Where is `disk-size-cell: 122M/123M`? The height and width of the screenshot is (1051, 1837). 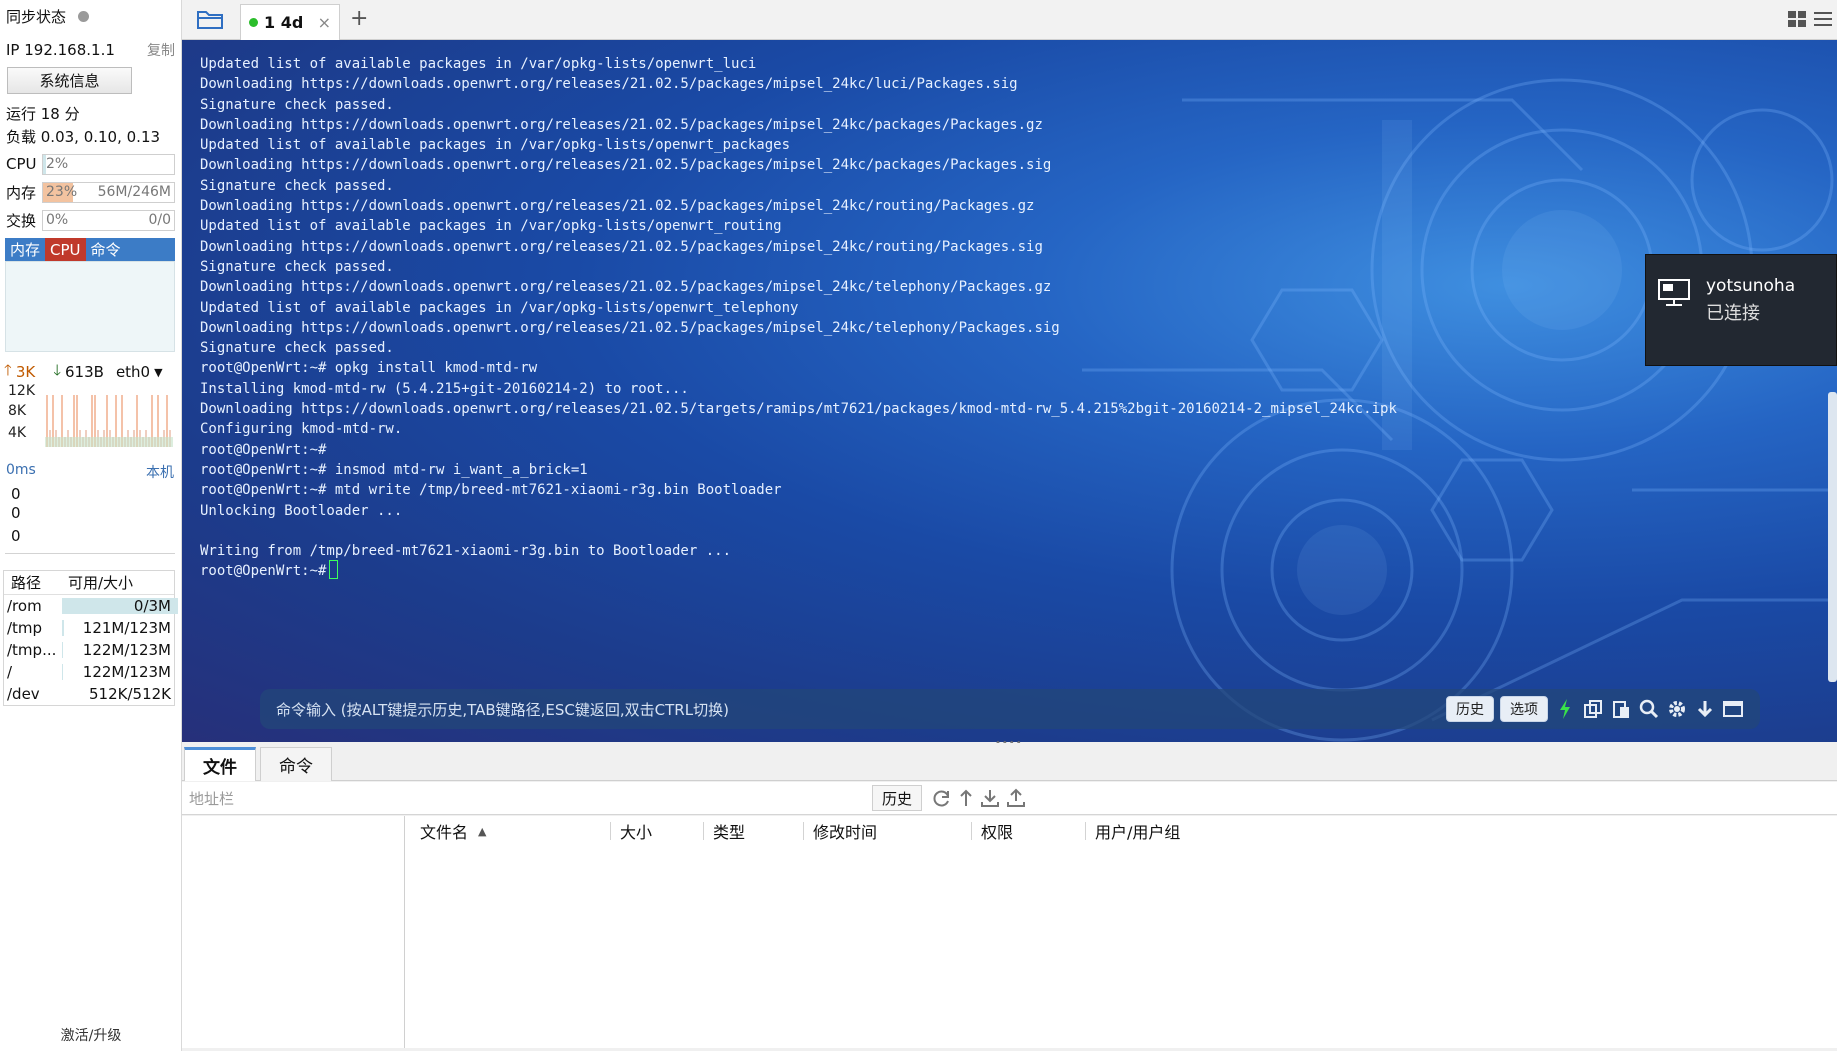 disk-size-cell: 122M/123M is located at coordinates (116, 672).